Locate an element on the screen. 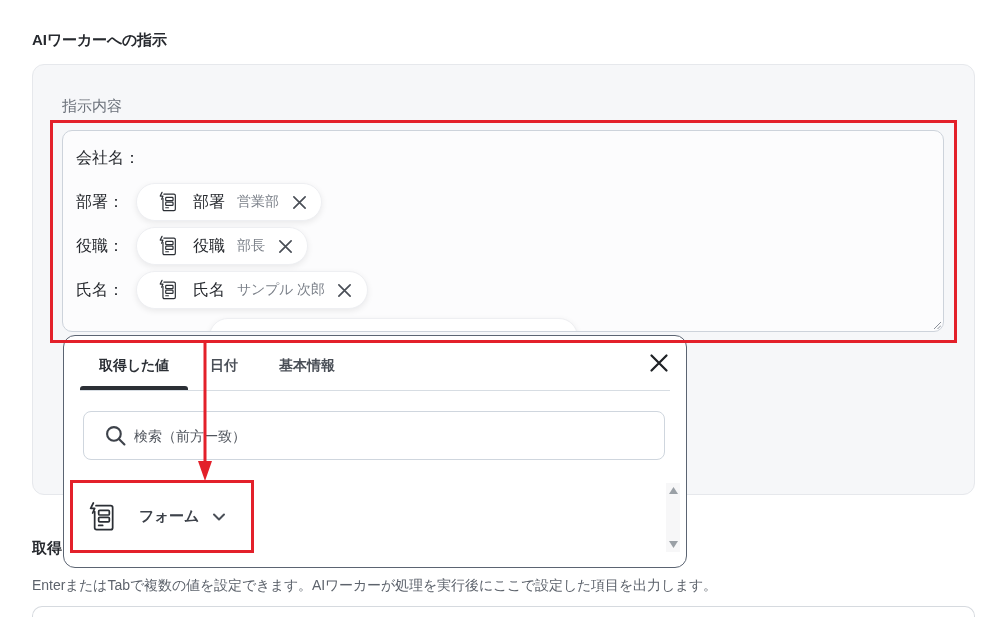 The image size is (1008, 617). output-field is located at coordinates (503, 611).